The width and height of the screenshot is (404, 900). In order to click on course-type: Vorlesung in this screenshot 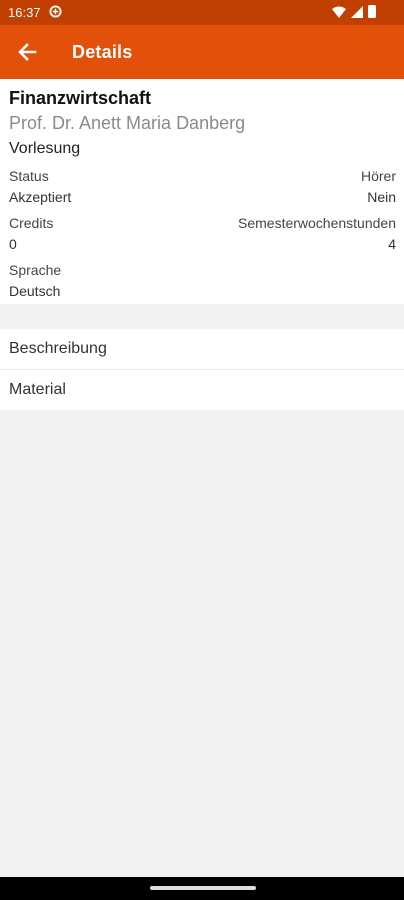, I will do `click(45, 148)`.